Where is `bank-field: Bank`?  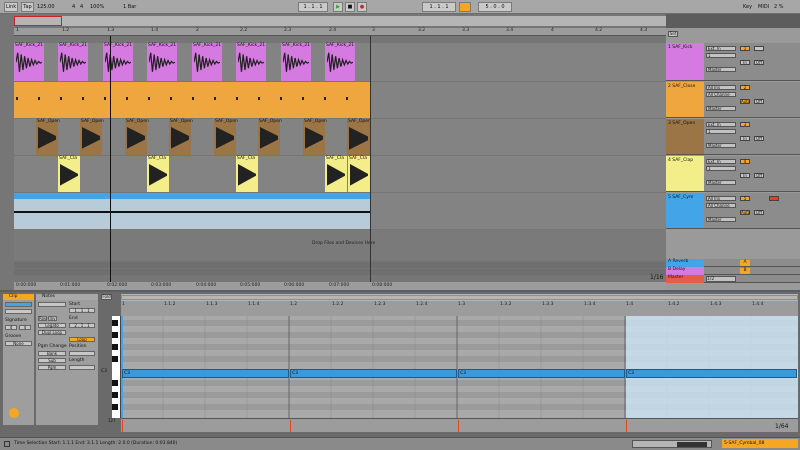 bank-field: Bank is located at coordinates (52, 353).